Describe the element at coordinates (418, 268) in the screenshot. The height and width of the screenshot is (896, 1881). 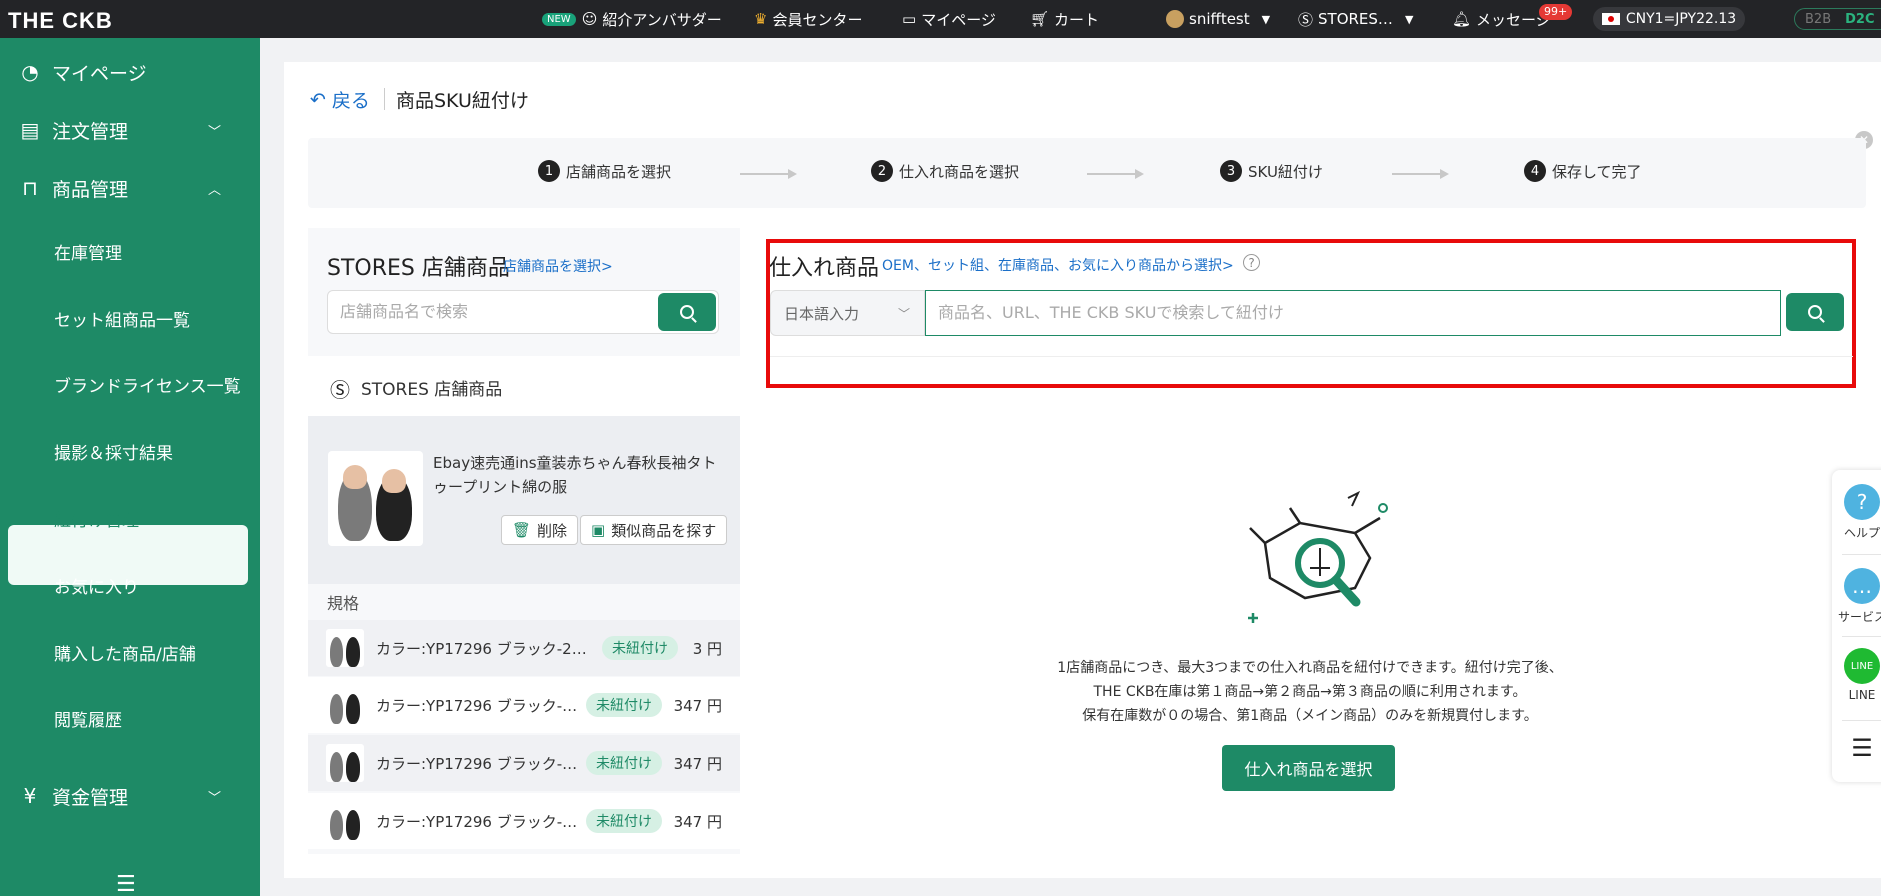
I see `store-panel-title: STORES 店舗商品` at that location.